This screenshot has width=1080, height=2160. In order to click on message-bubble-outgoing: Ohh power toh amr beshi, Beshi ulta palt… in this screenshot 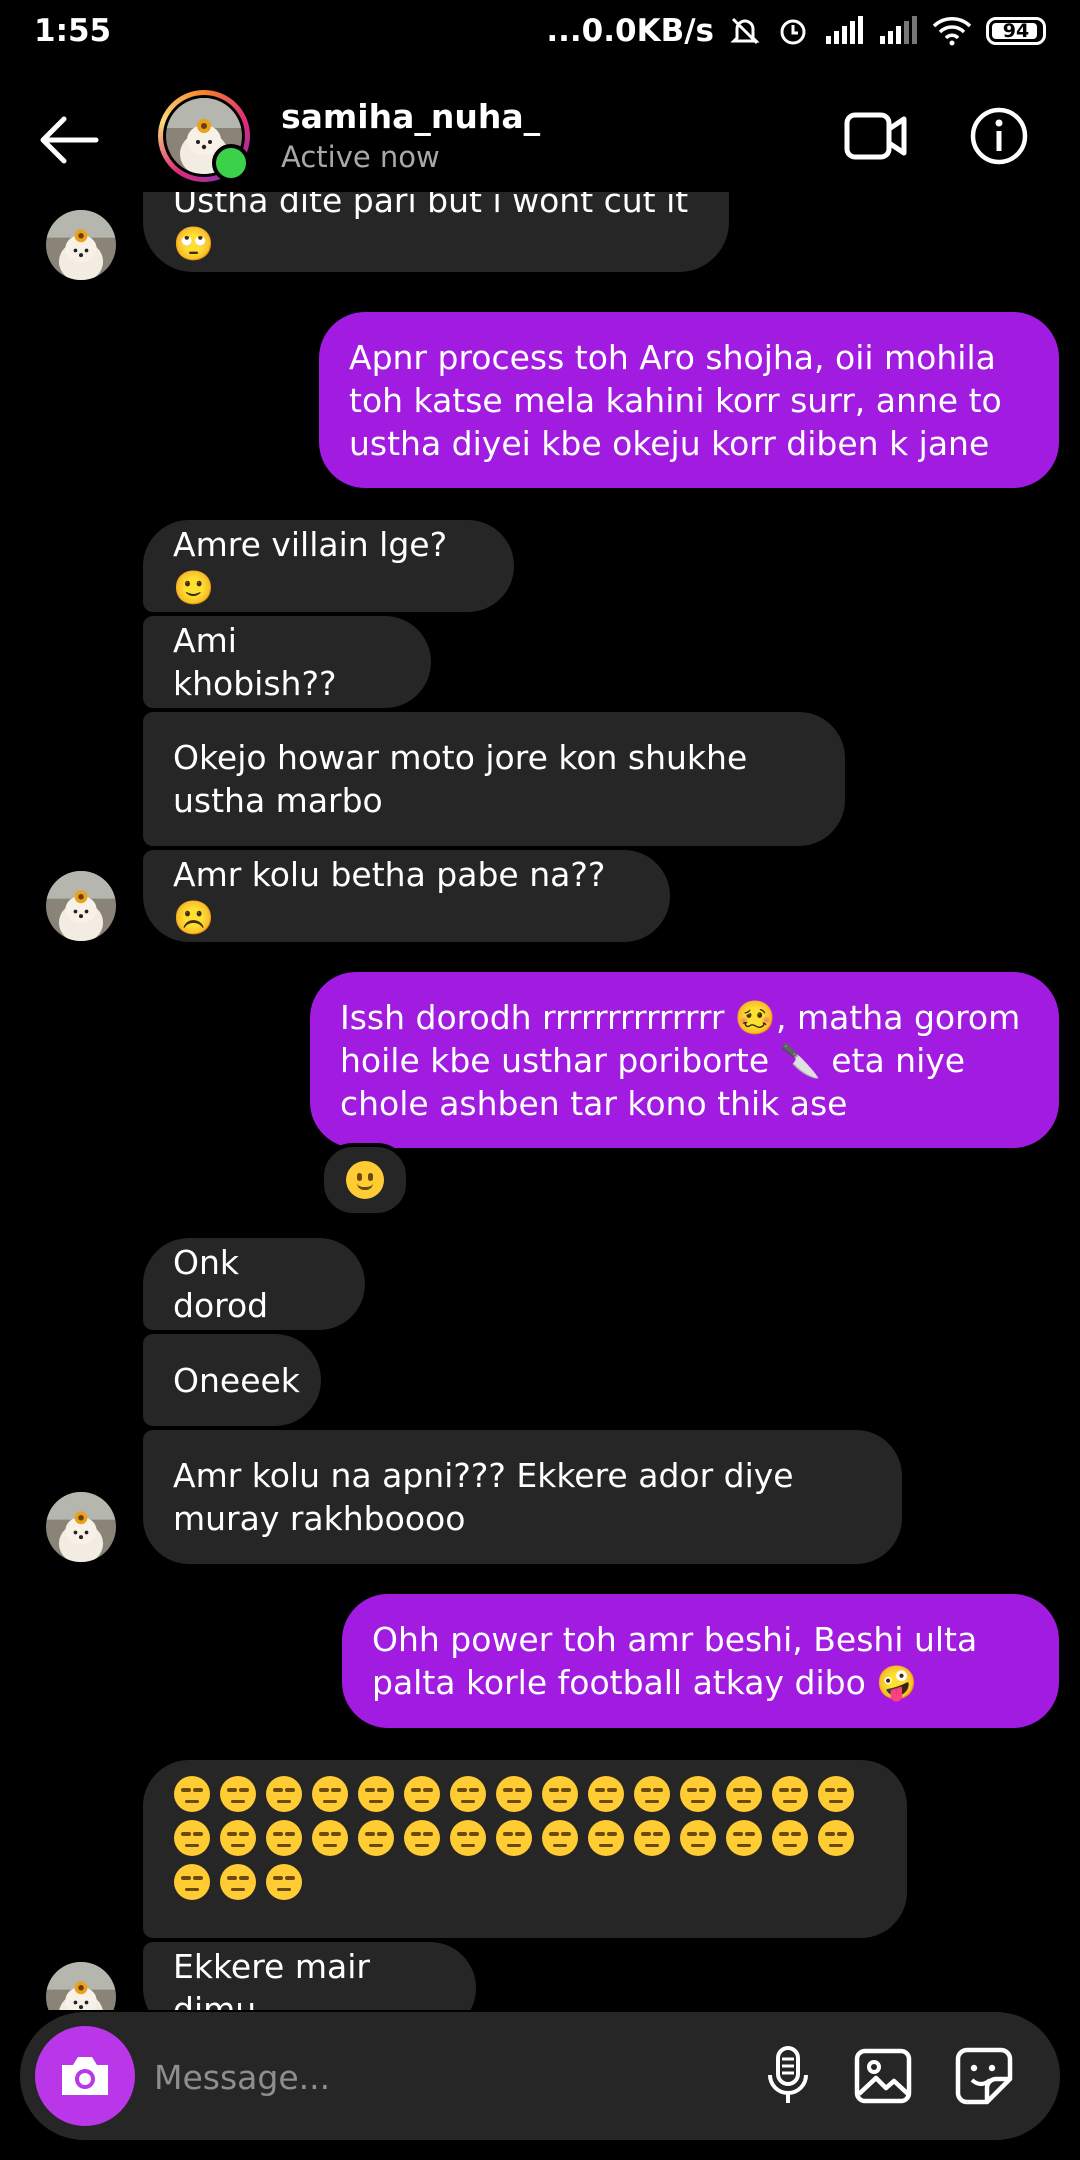, I will do `click(700, 1661)`.